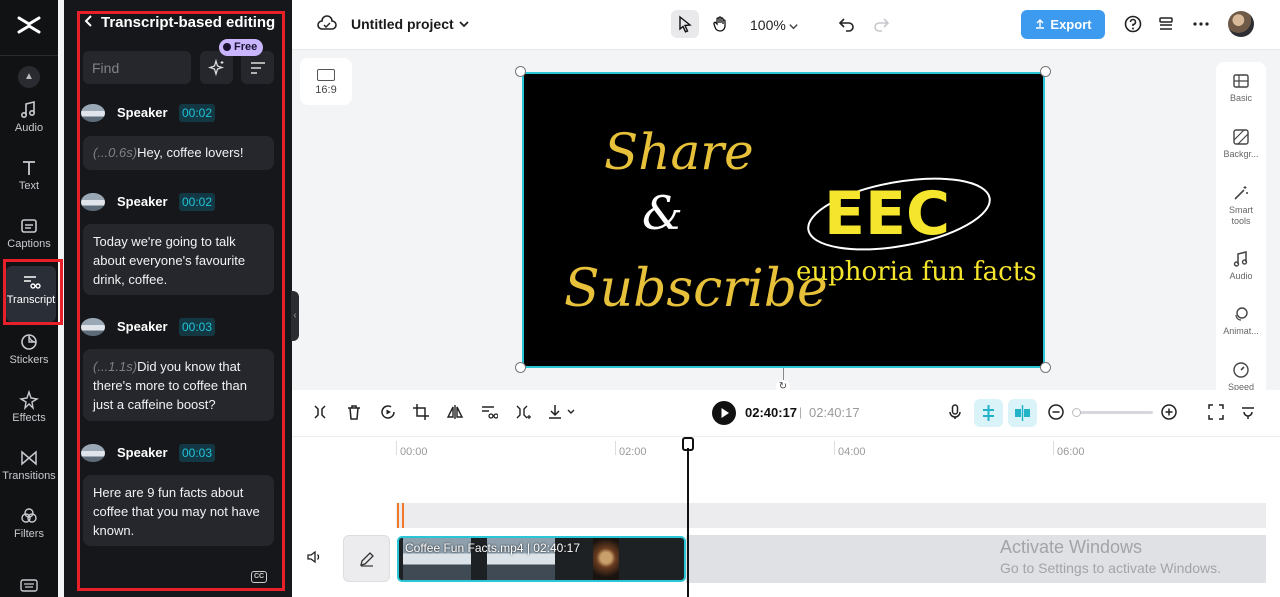  Describe the element at coordinates (115, 366) in the screenshot. I see `pause-marker: (...1.1s)` at that location.